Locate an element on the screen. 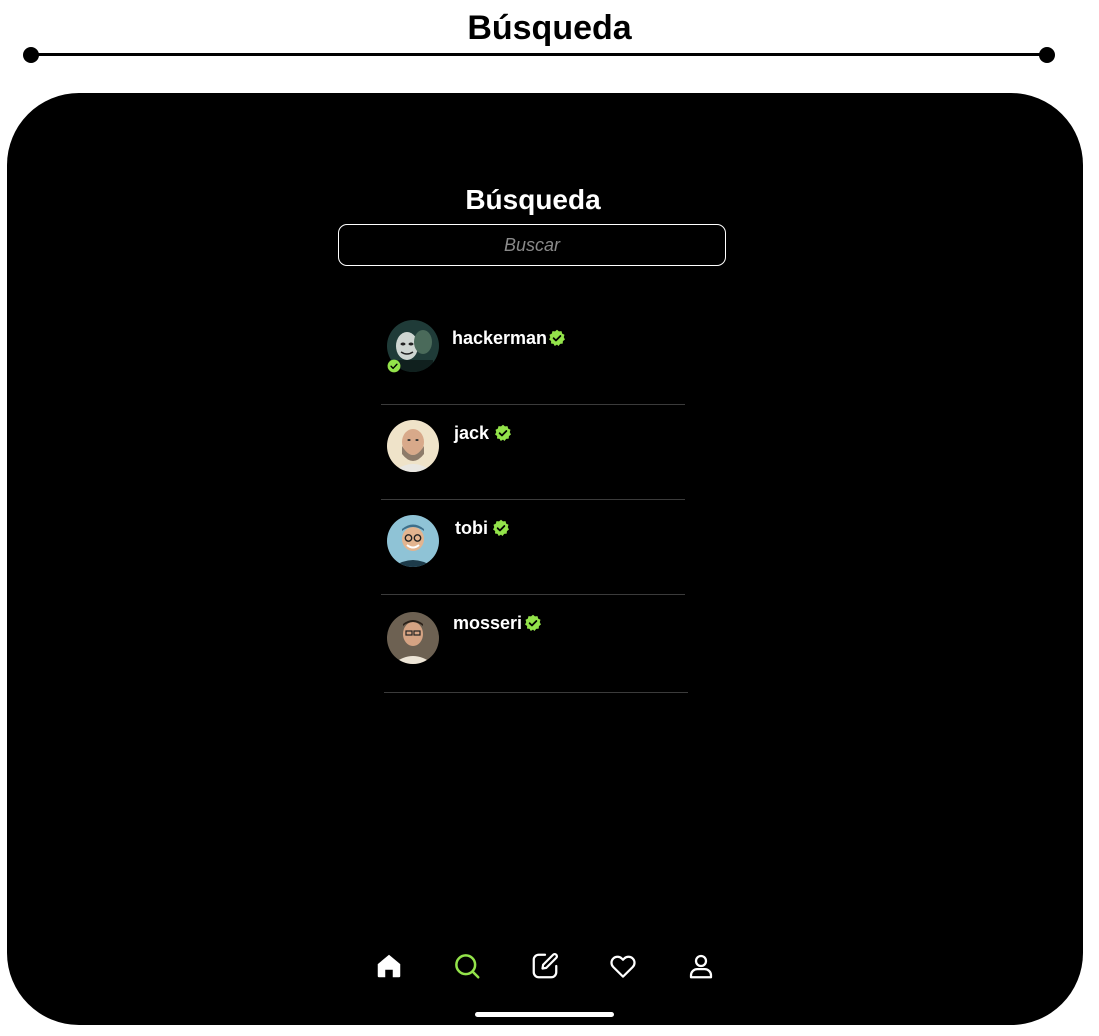 Image resolution: width=1099 pixels, height=1036 pixels. username: jack is located at coordinates (471, 433).